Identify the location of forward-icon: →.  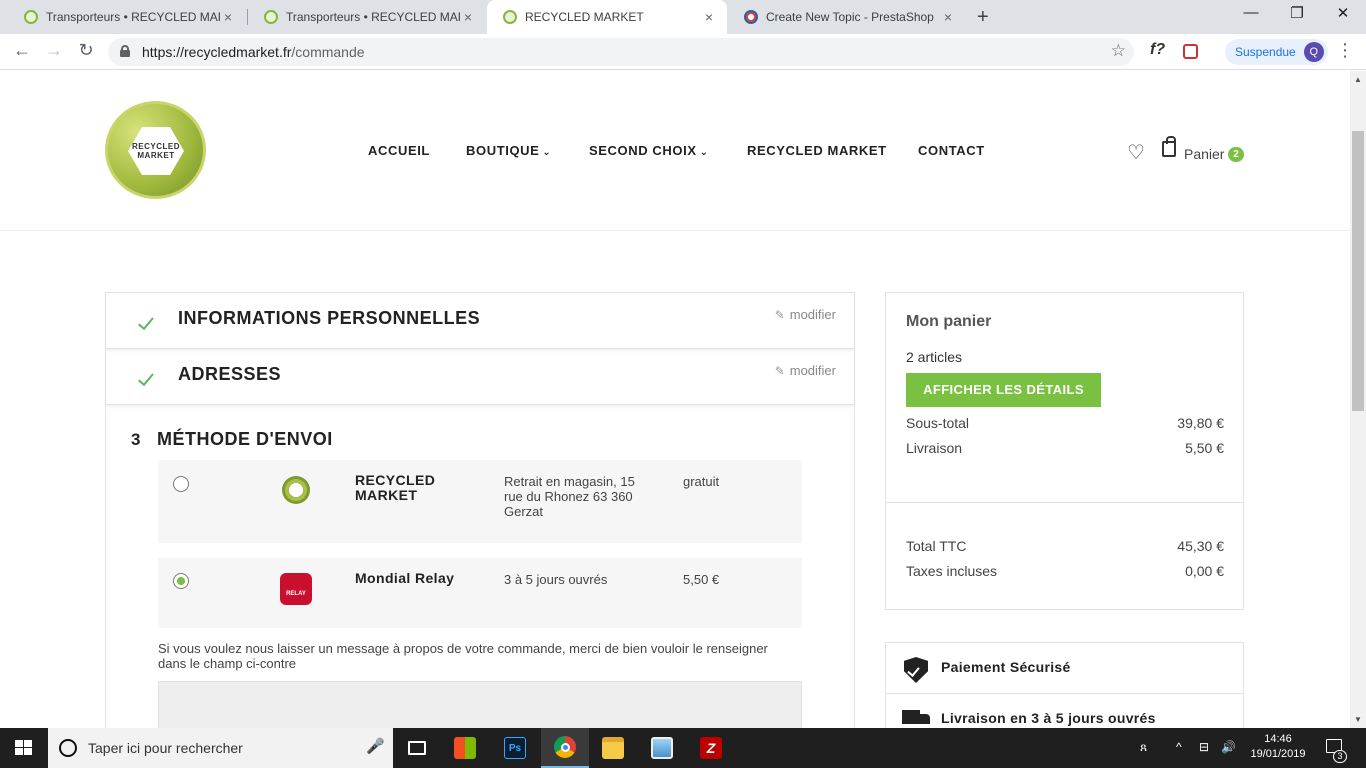
(54, 50).